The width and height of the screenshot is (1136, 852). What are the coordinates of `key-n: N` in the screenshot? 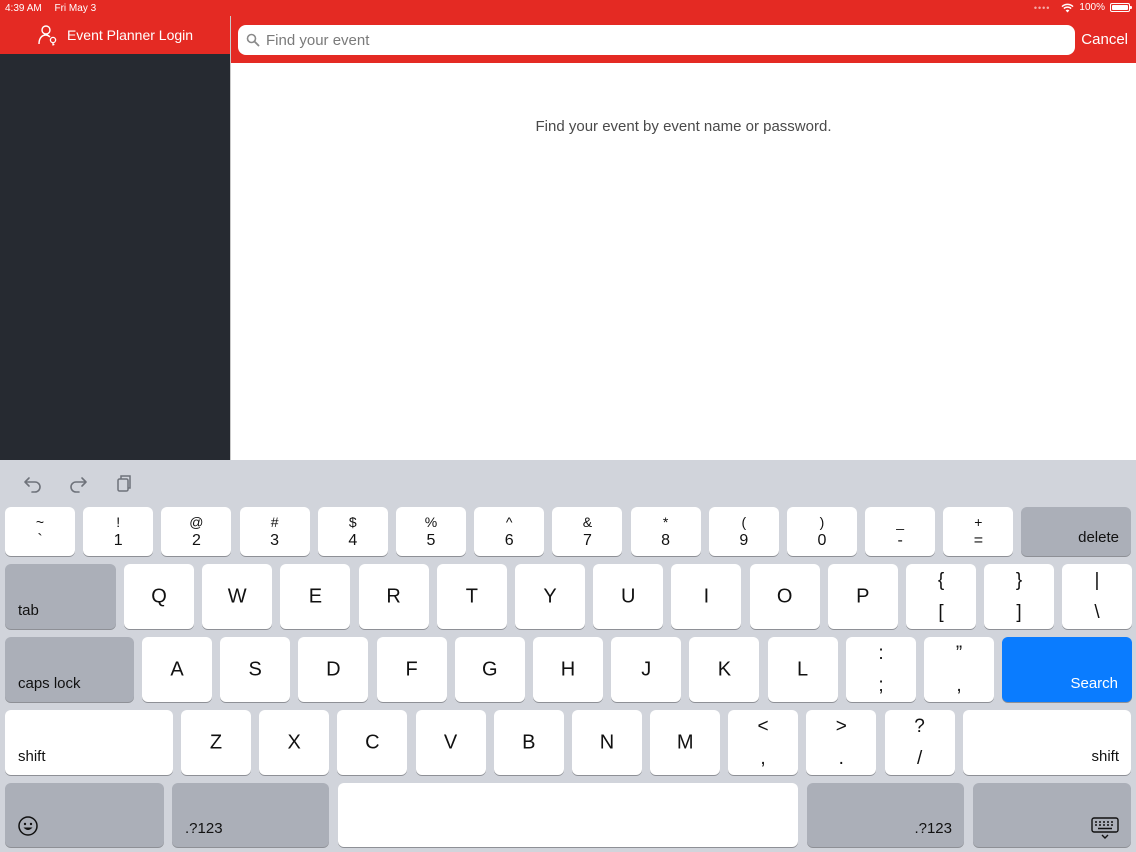 It's located at (607, 742).